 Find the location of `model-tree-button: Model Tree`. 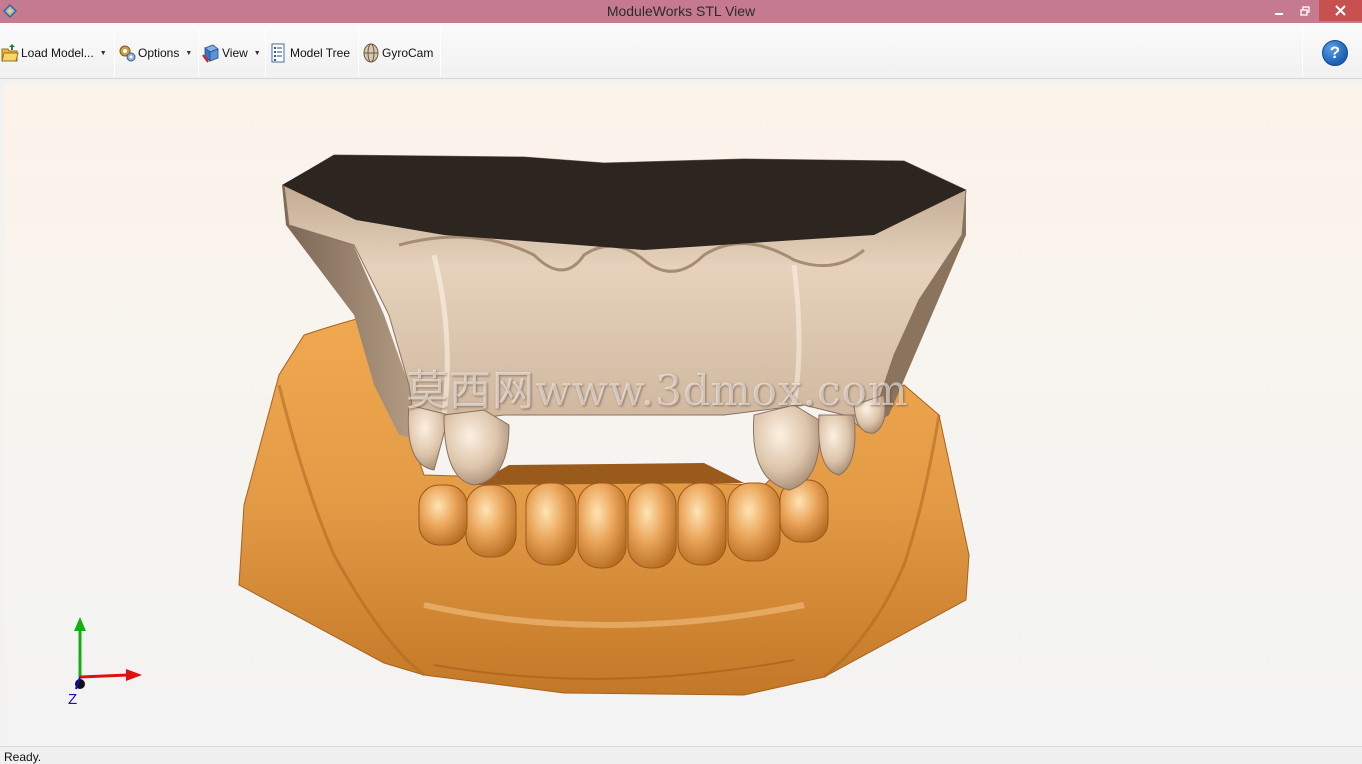

model-tree-button: Model Tree is located at coordinates (310, 53).